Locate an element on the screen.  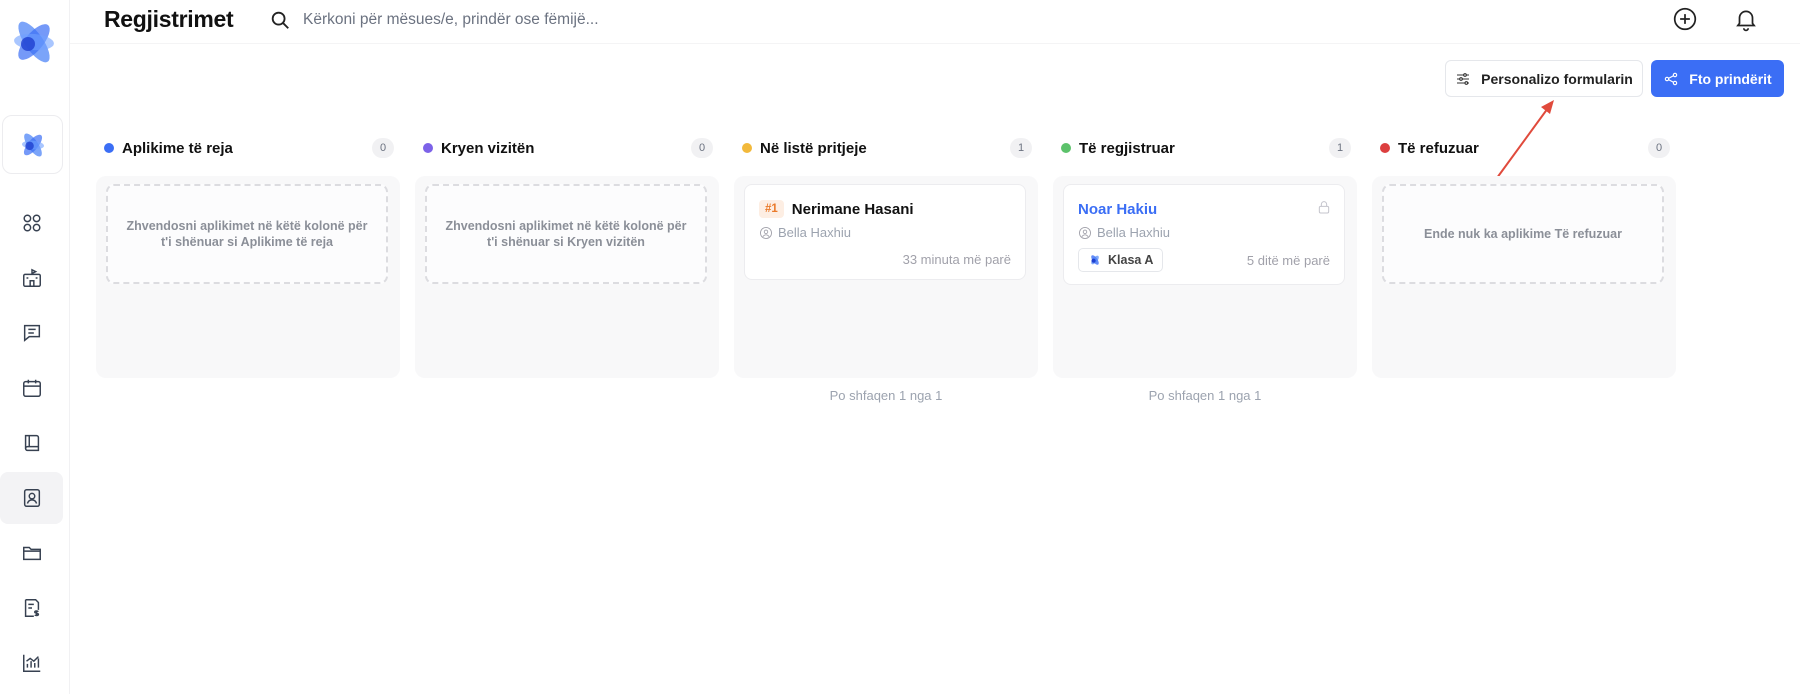
billing-icon is located at coordinates (31, 608).